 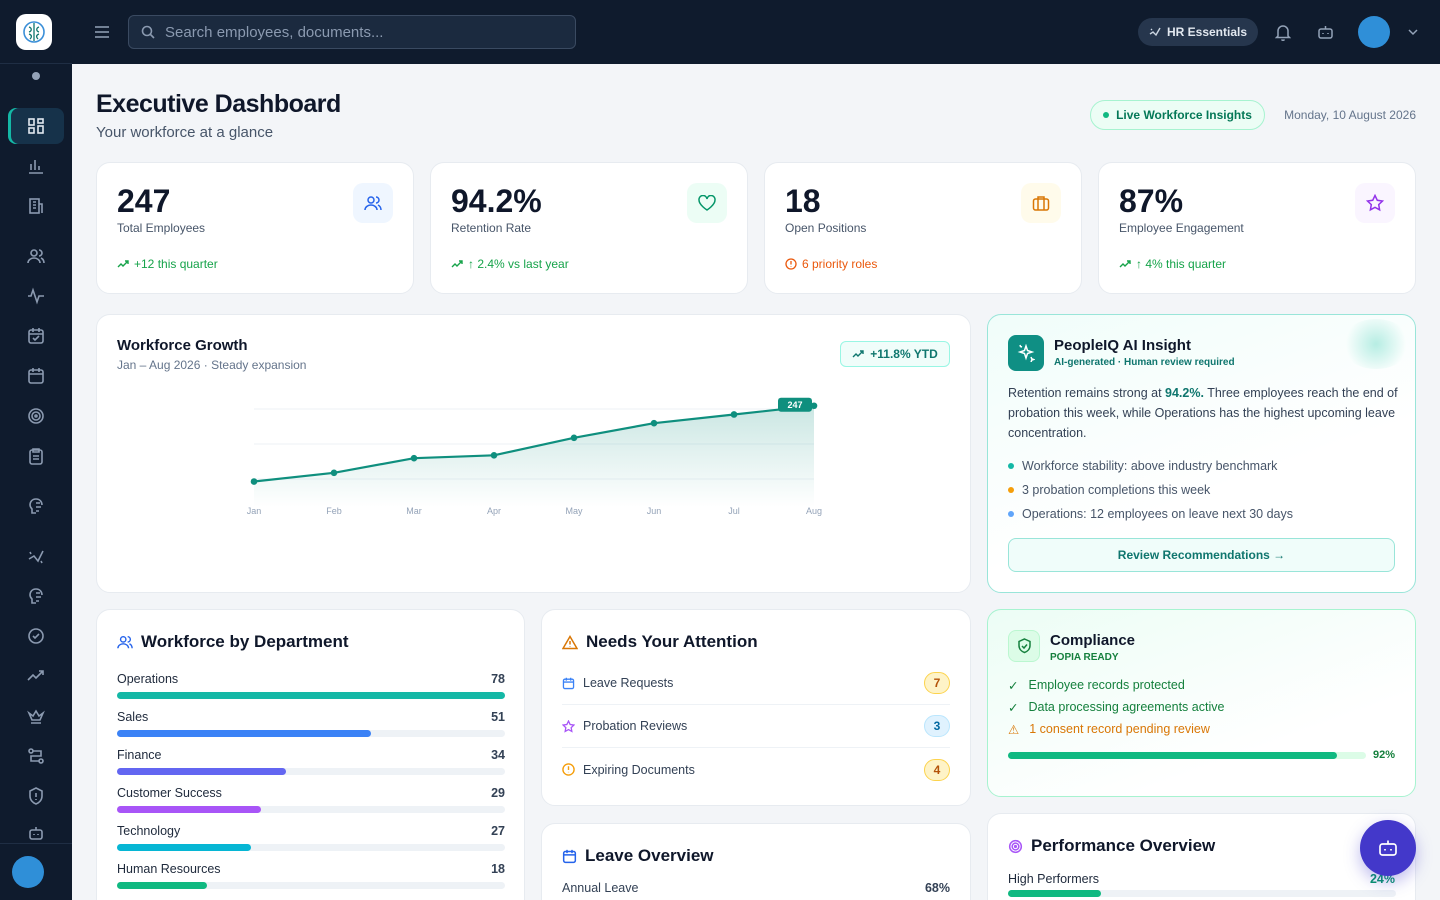 What do you see at coordinates (311, 761) in the screenshot?
I see `department-row: Finance 34` at bounding box center [311, 761].